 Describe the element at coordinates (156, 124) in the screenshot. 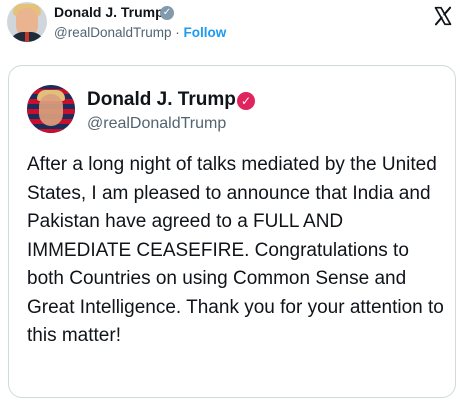

I see `quoted-author-handle: @realDonaldTrump` at that location.